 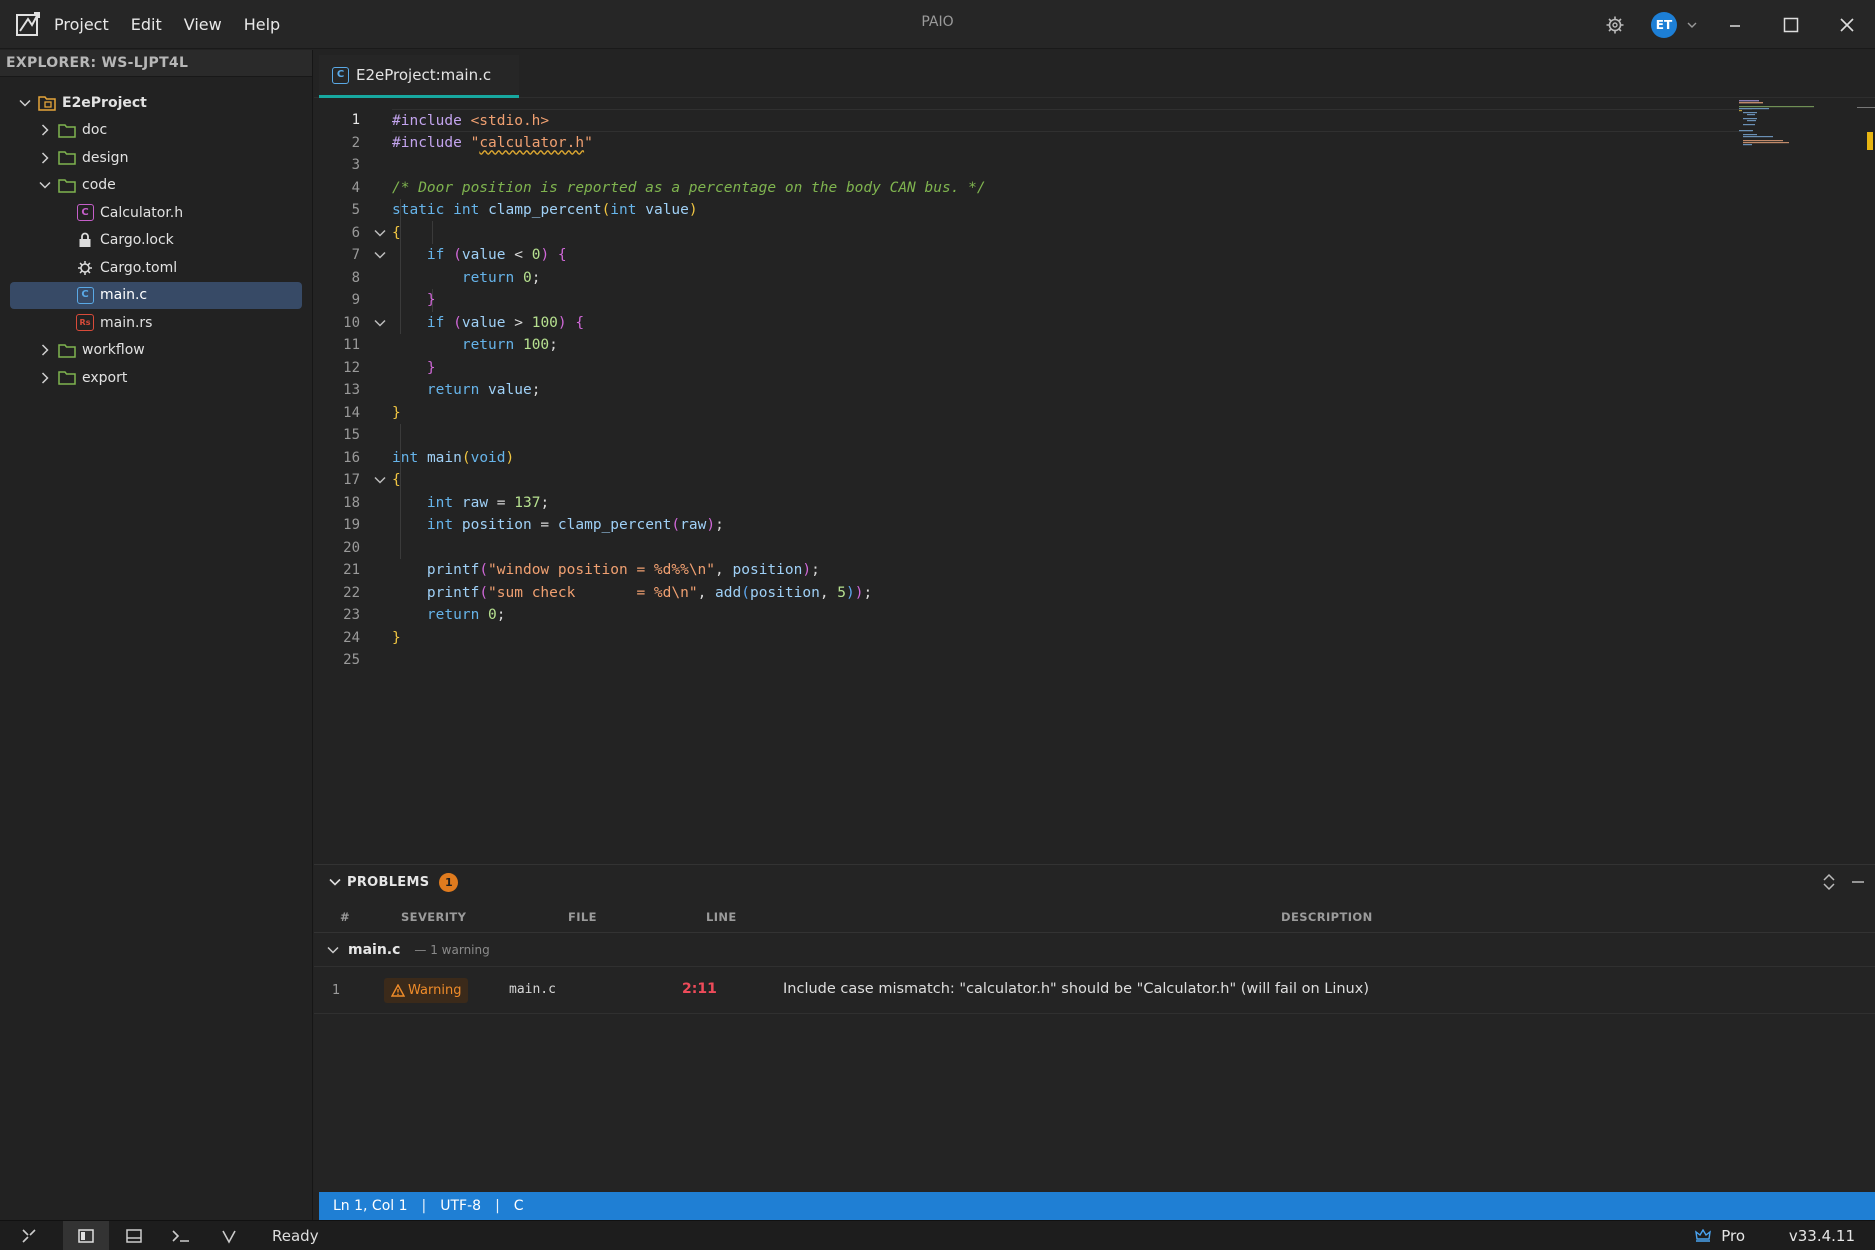 What do you see at coordinates (1675, 24) in the screenshot?
I see `account-menu-button: ET` at bounding box center [1675, 24].